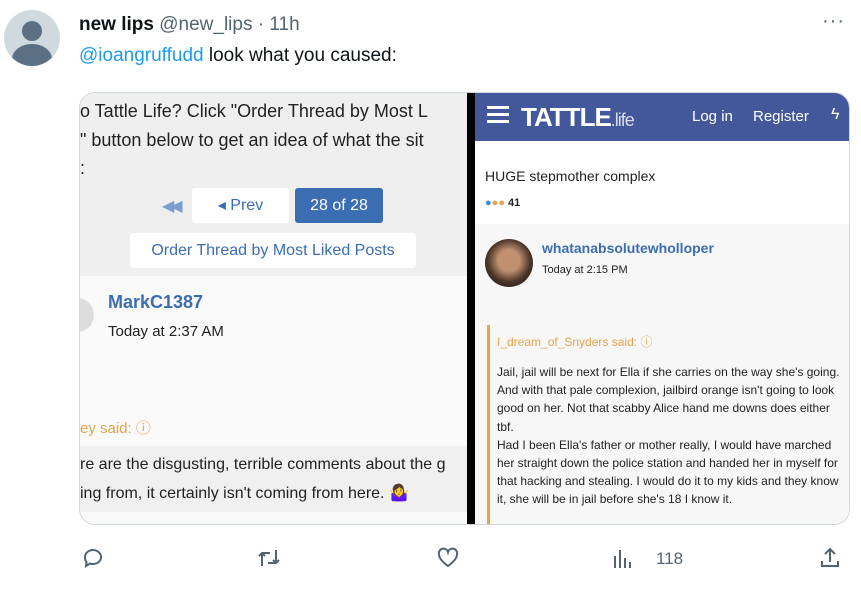 Image resolution: width=861 pixels, height=592 pixels. I want to click on like-icon, so click(448, 560).